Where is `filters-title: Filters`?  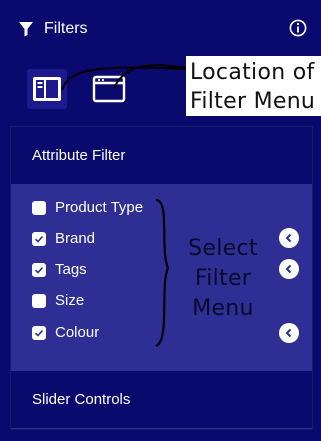
filters-title: Filters is located at coordinates (66, 28).